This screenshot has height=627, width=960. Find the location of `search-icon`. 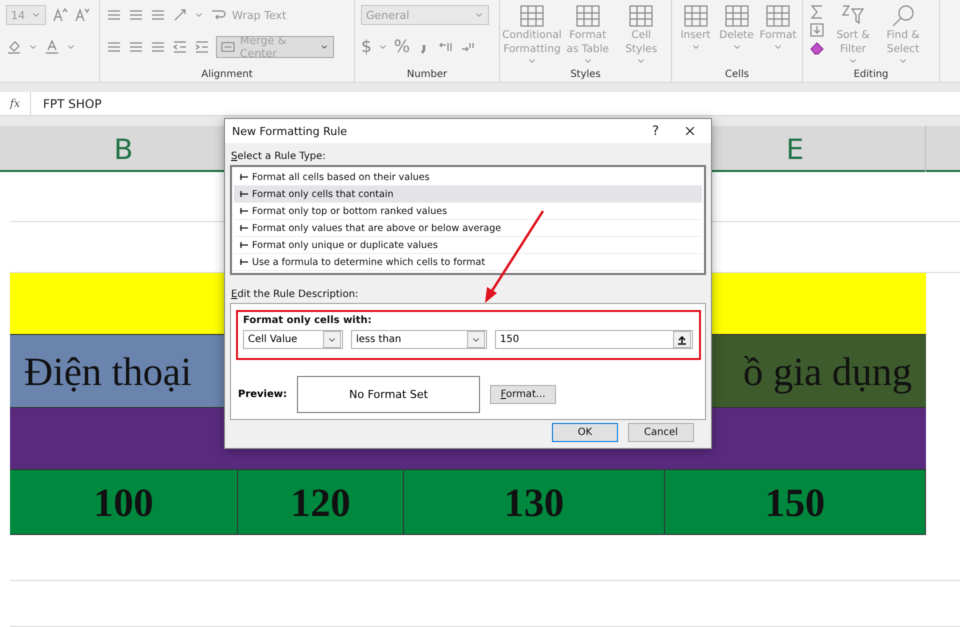

search-icon is located at coordinates (903, 16).